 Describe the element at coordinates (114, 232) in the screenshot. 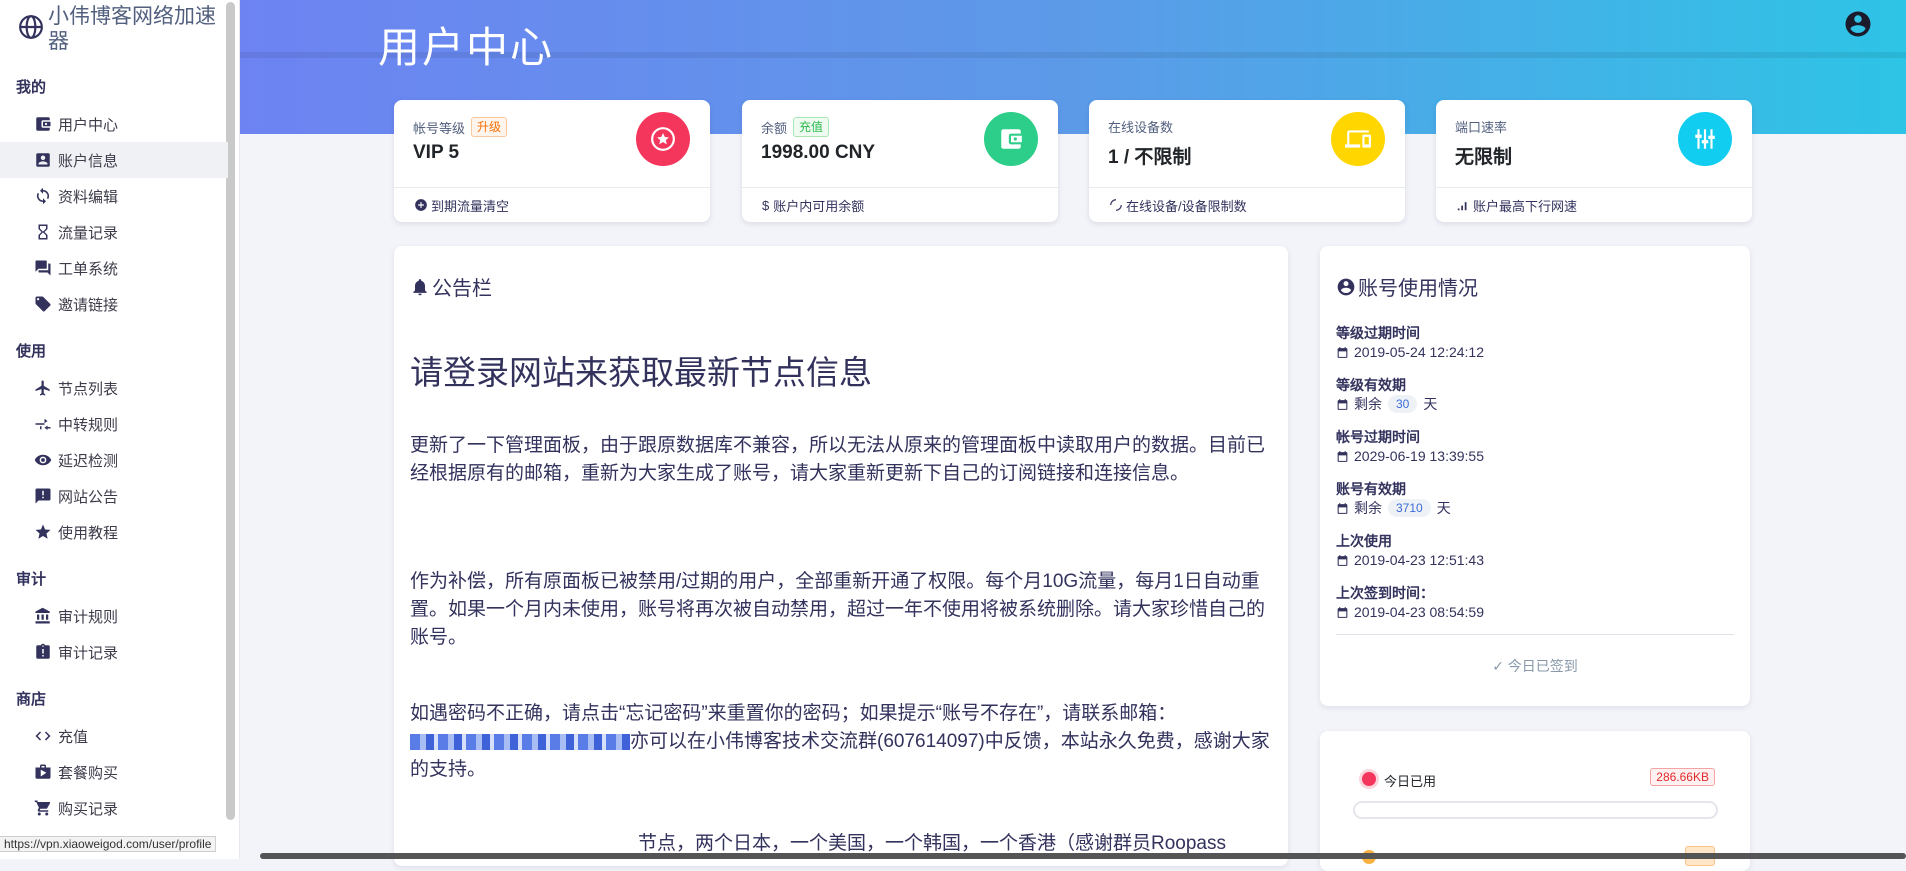

I see `sidebar-item-traffic-log: 流量记录` at that location.